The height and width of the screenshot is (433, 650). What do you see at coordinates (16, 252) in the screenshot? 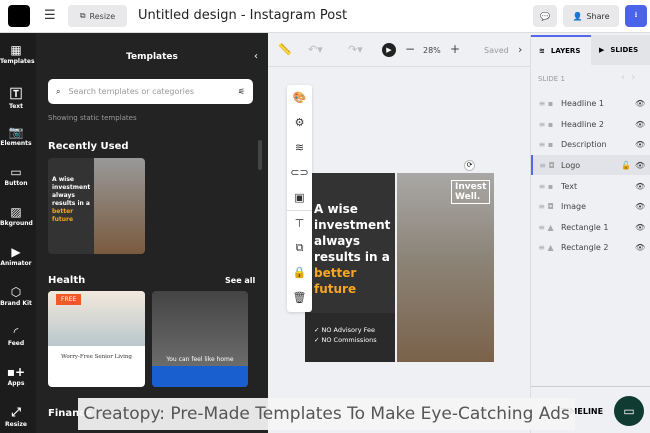
I see `play-icon: ▶` at bounding box center [16, 252].